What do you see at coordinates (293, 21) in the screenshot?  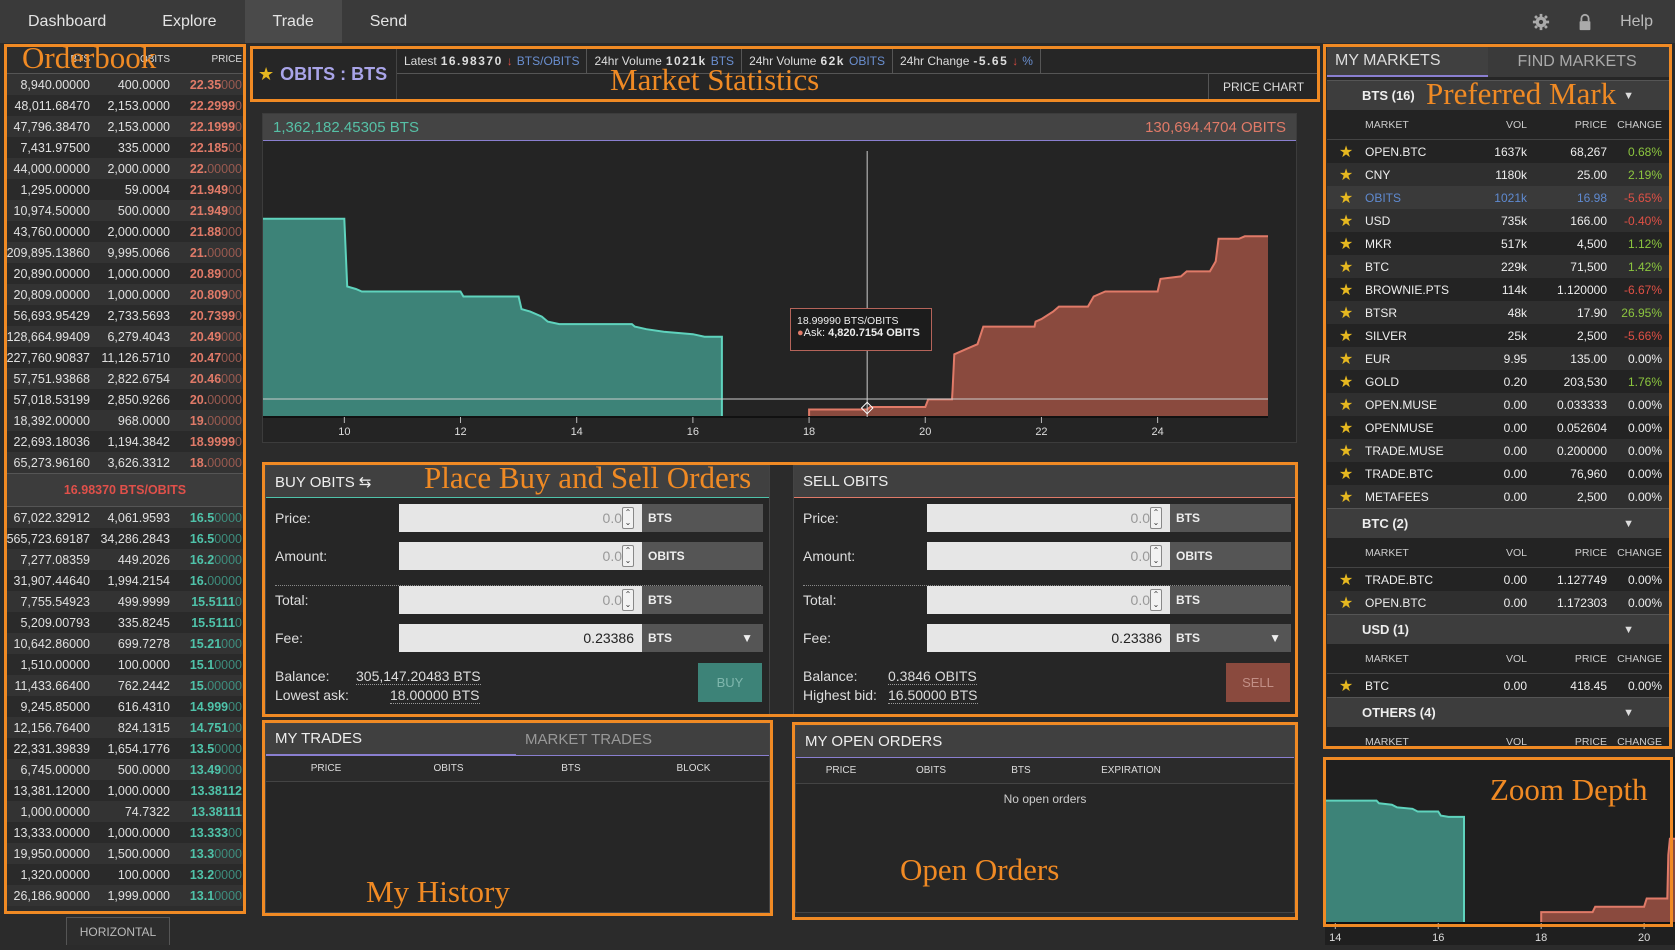 I see `nav-trade: Trade` at bounding box center [293, 21].